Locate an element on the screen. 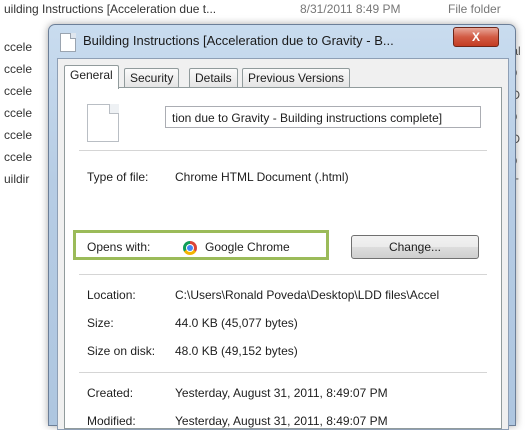  file-type: File folder is located at coordinates (474, 9).